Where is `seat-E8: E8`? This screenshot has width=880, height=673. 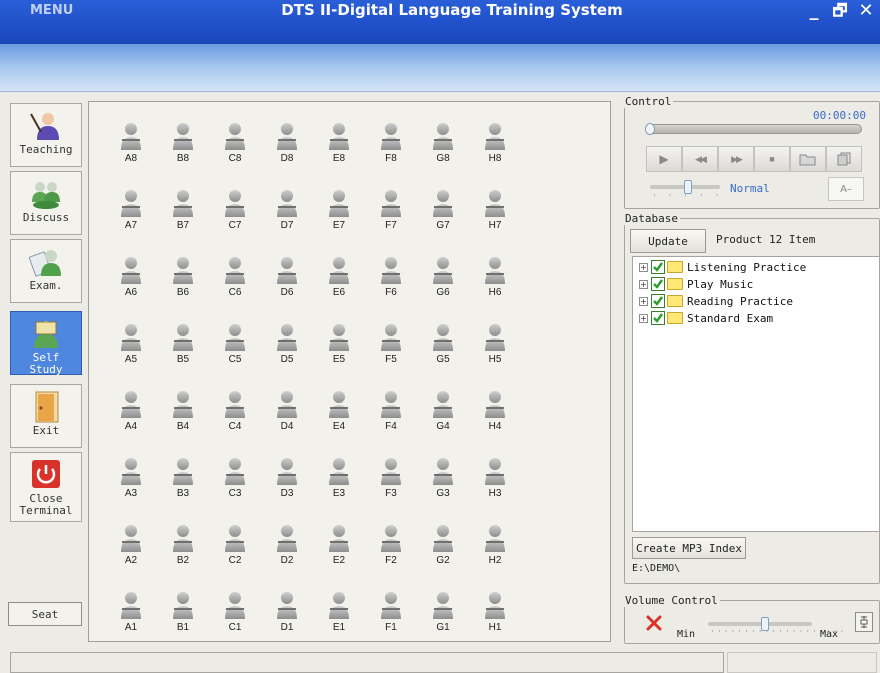 seat-E8: E8 is located at coordinates (339, 152).